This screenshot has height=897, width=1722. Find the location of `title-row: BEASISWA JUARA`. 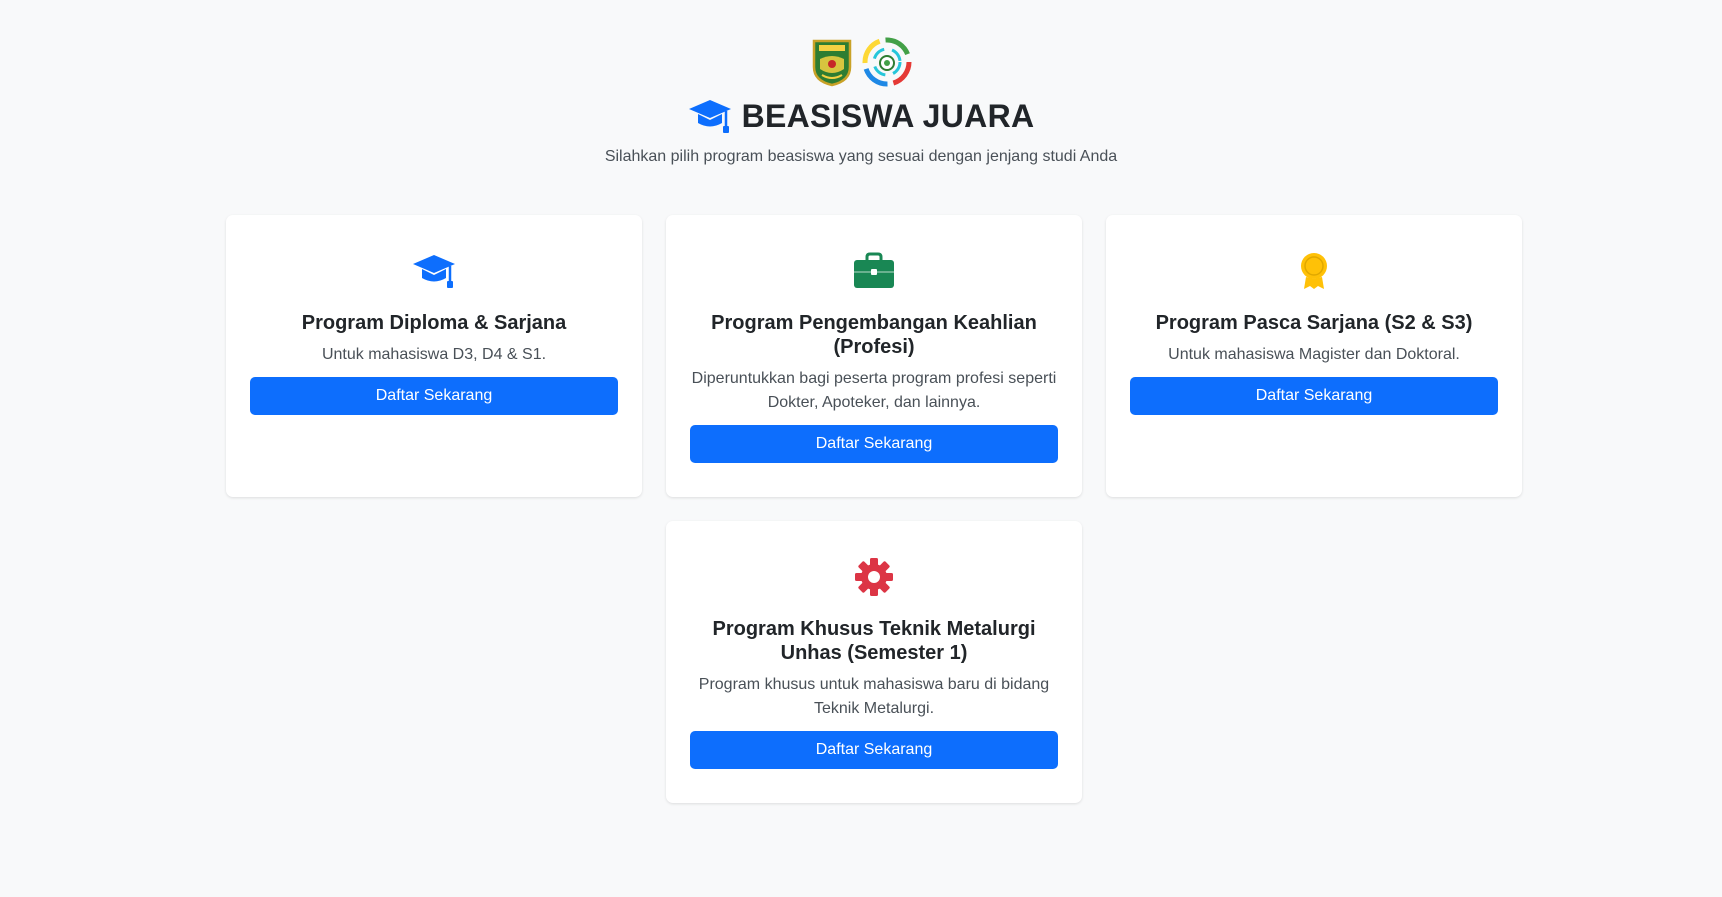

title-row: BEASISWA JUARA is located at coordinates (861, 116).